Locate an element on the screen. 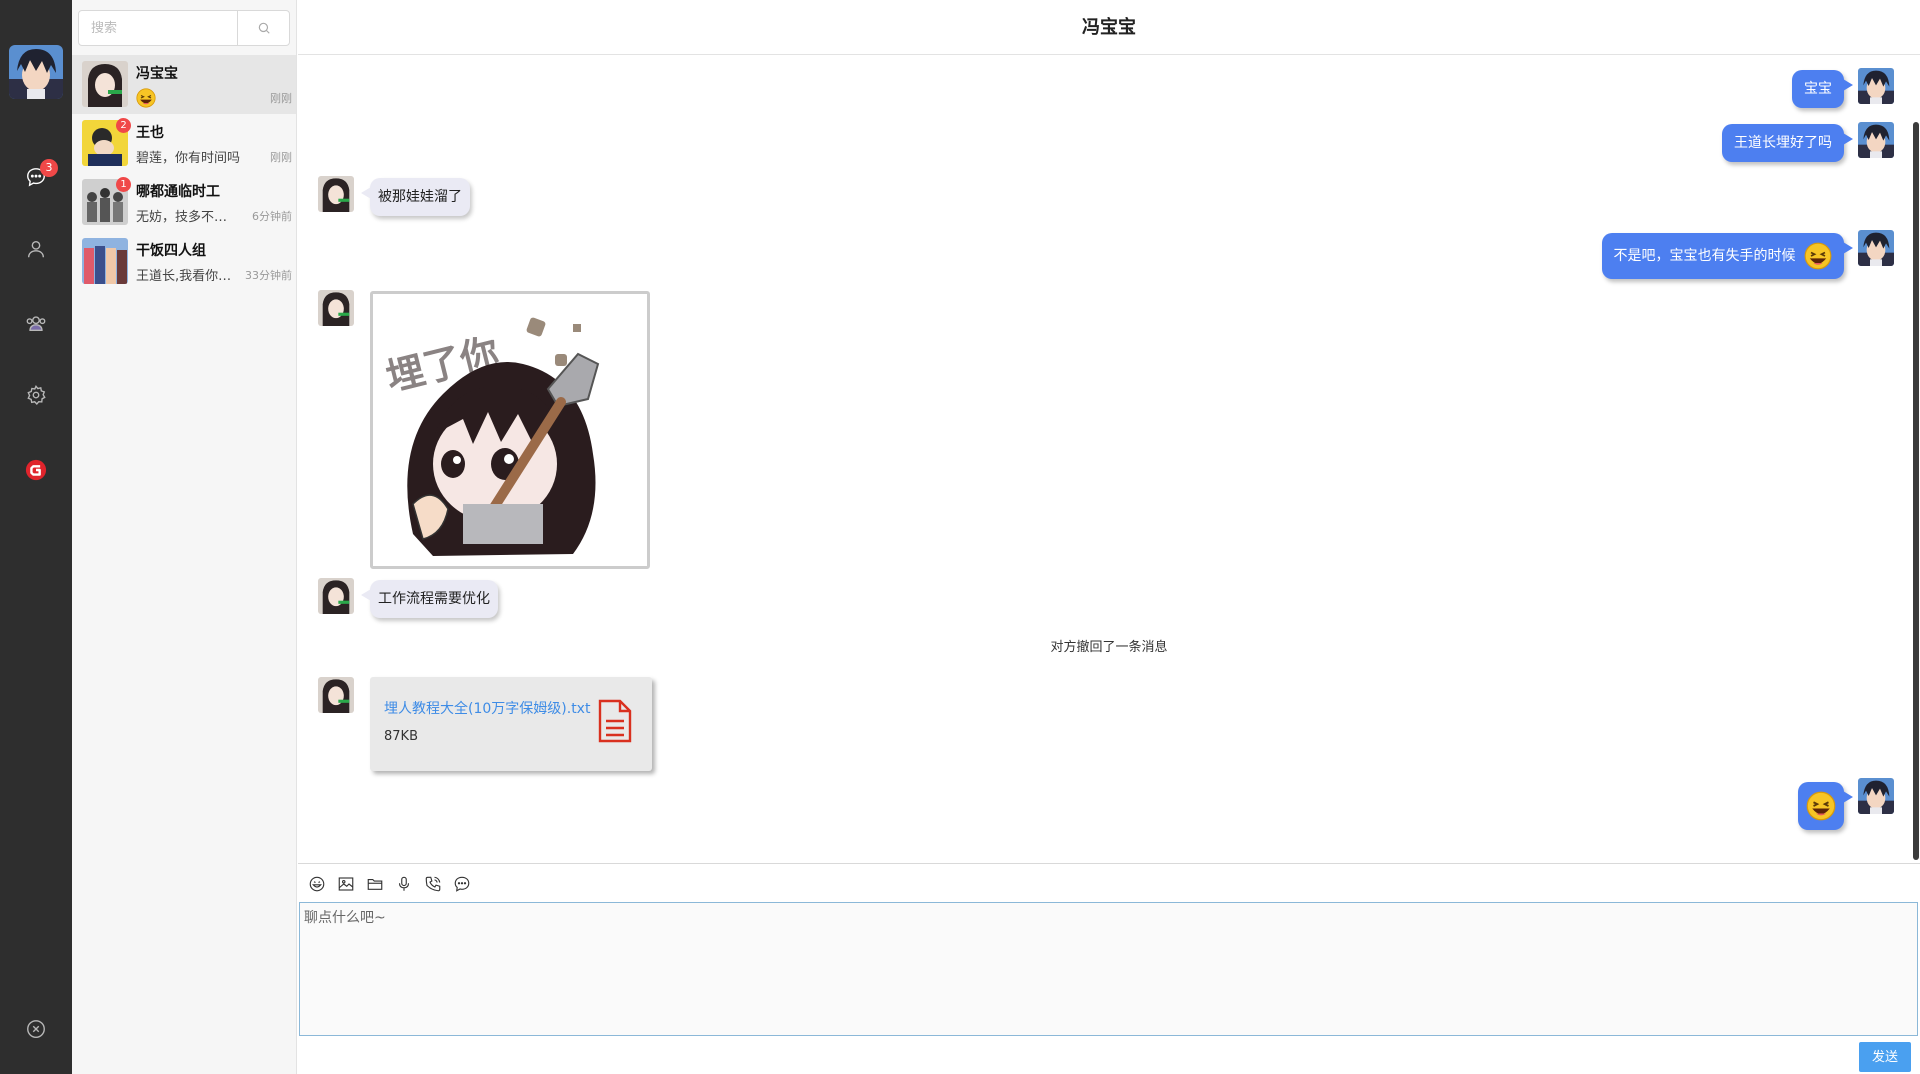 Image resolution: width=1920 pixels, height=1074 pixels. contact-item: 冯宝宝 刚刚 is located at coordinates (184, 84).